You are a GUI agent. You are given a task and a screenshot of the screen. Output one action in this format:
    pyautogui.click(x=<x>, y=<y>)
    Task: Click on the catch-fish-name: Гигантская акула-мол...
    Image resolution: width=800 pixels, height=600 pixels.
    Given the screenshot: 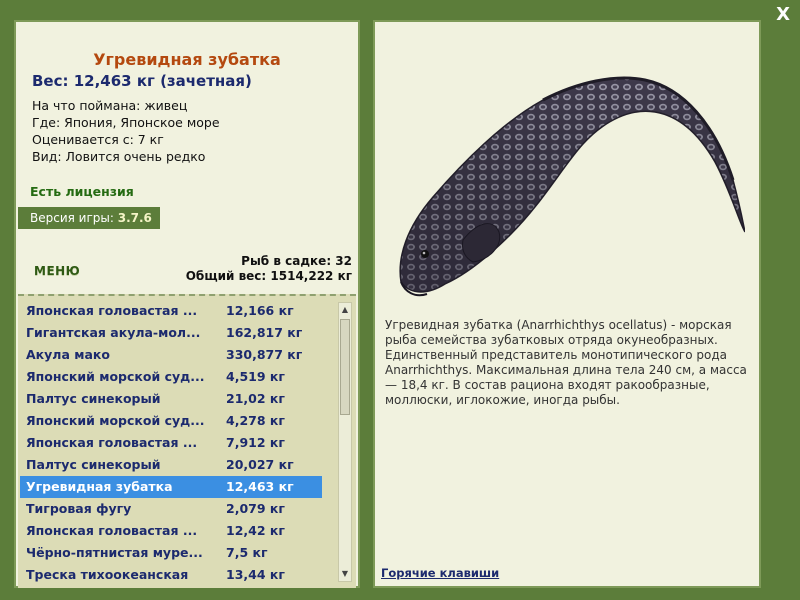 What is the action you would take?
    pyautogui.click(x=113, y=332)
    